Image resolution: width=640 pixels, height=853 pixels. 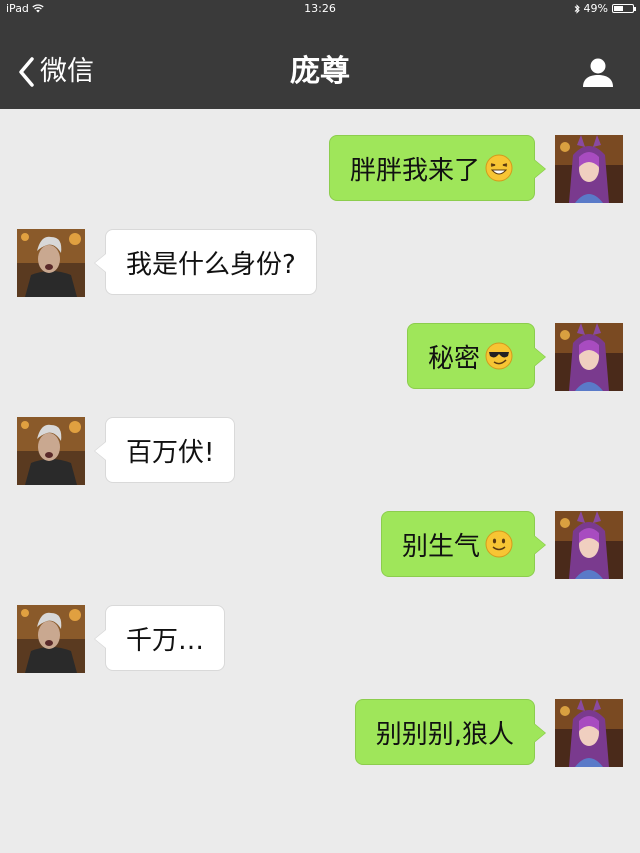 I want to click on status-right: 49%, so click(x=605, y=8).